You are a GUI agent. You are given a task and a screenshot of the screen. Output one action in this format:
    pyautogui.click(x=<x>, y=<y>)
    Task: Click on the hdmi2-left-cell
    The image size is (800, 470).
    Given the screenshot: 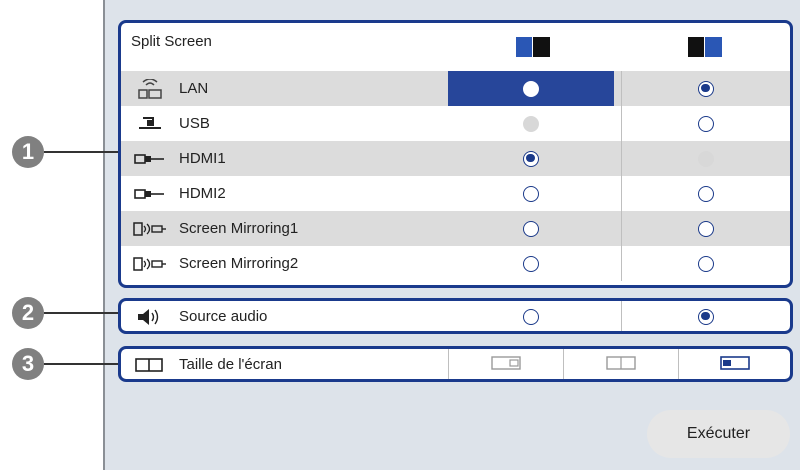 What is the action you would take?
    pyautogui.click(x=531, y=193)
    